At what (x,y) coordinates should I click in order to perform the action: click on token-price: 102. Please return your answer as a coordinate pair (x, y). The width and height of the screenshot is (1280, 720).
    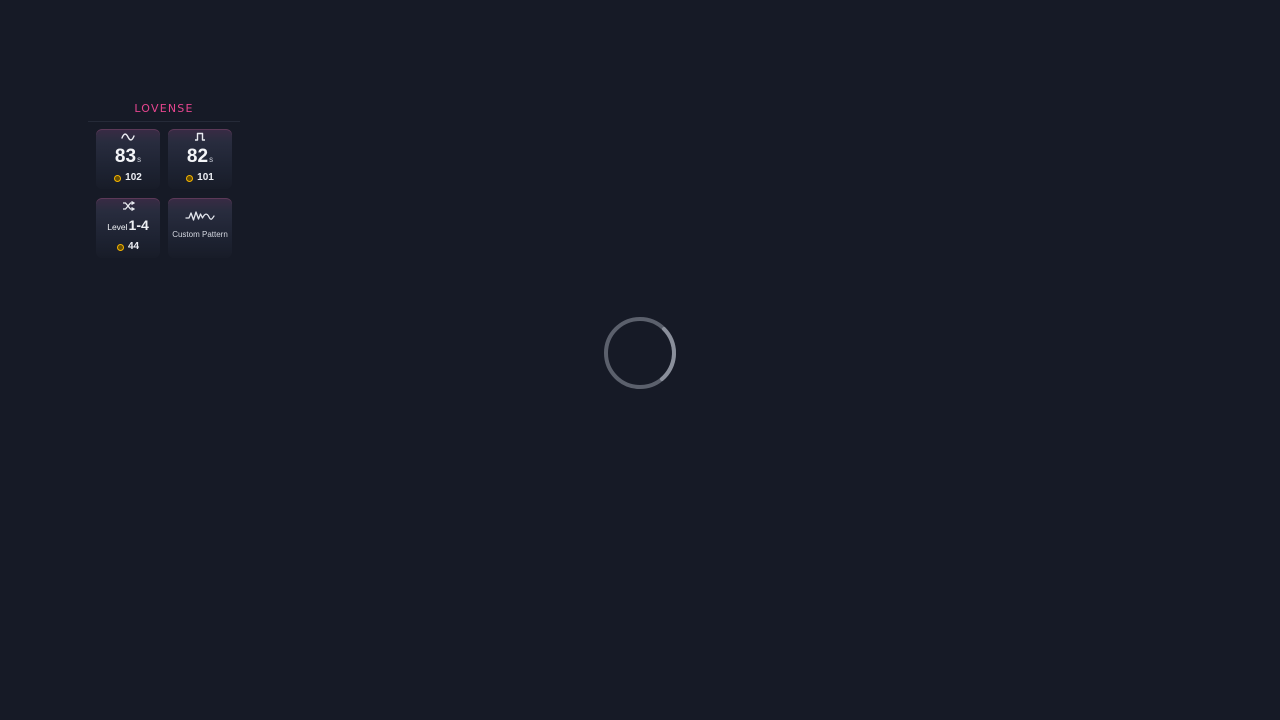
    Looking at the image, I should click on (128, 178).